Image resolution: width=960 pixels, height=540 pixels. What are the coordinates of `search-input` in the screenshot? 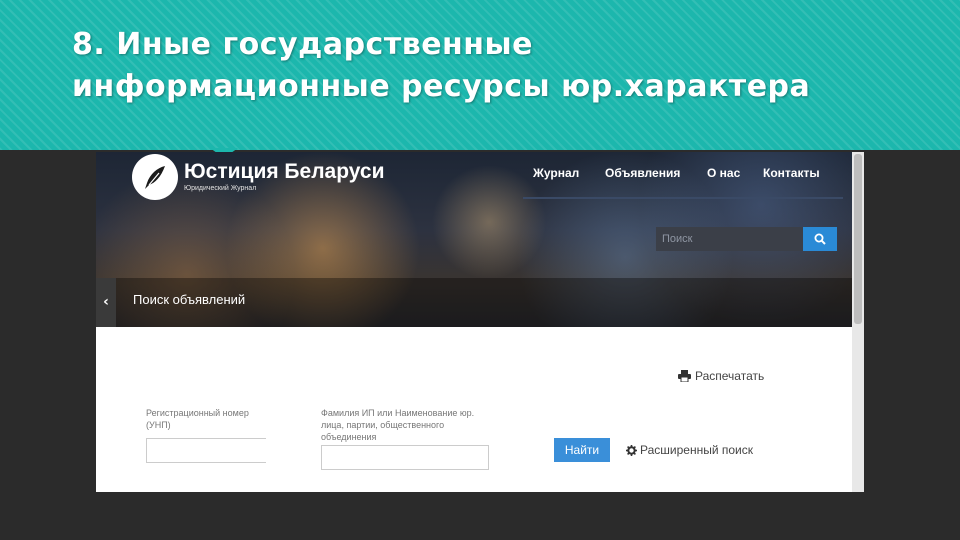 It's located at (729, 239).